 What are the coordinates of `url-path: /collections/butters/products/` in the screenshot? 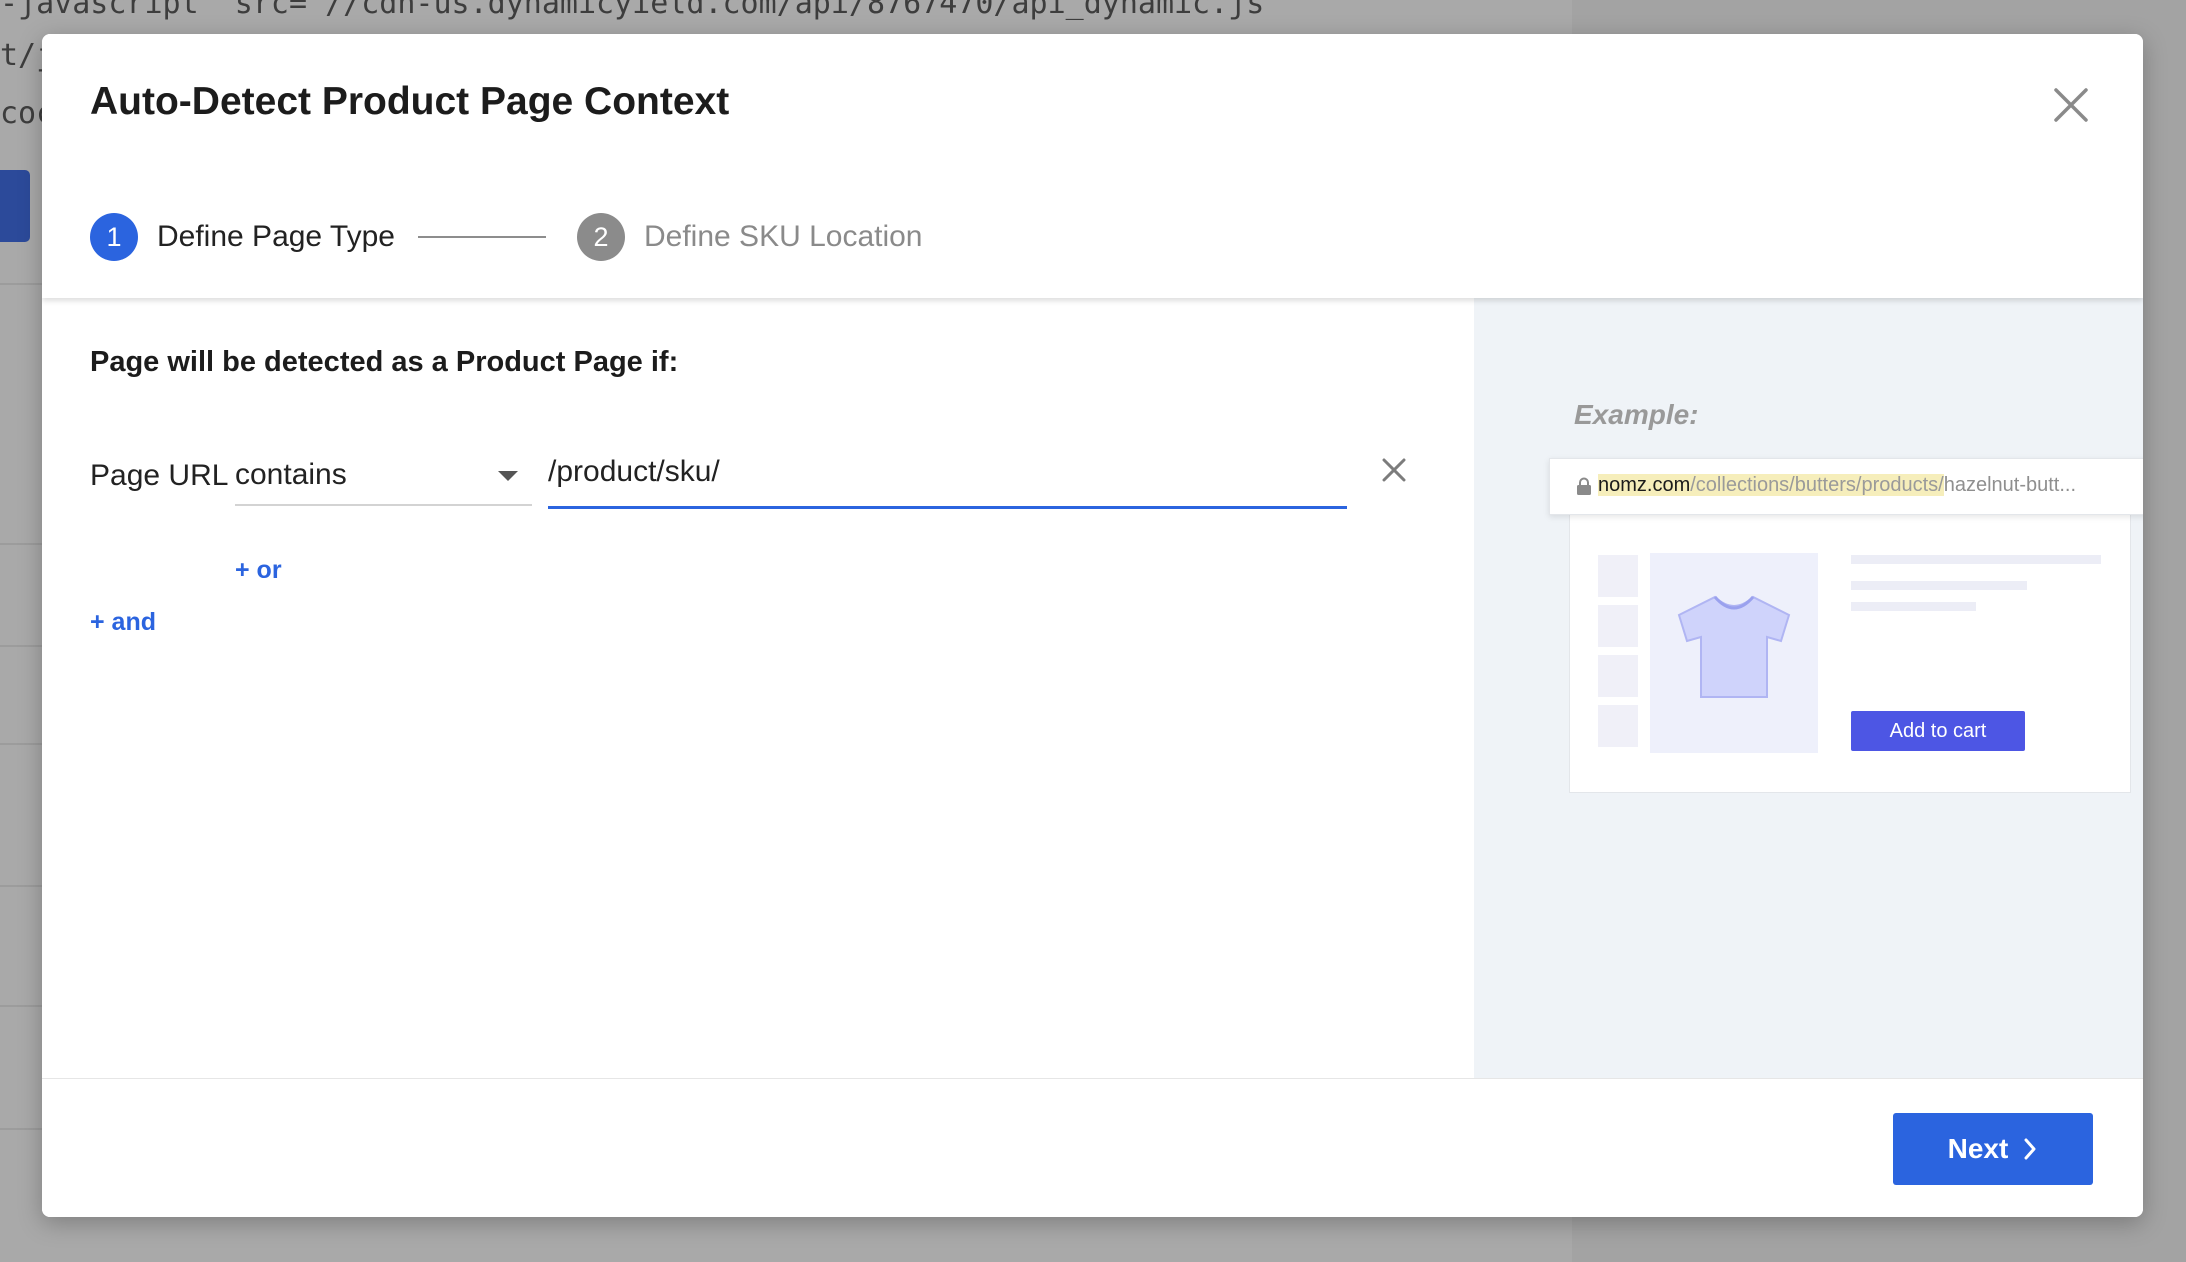 It's located at (1817, 485).